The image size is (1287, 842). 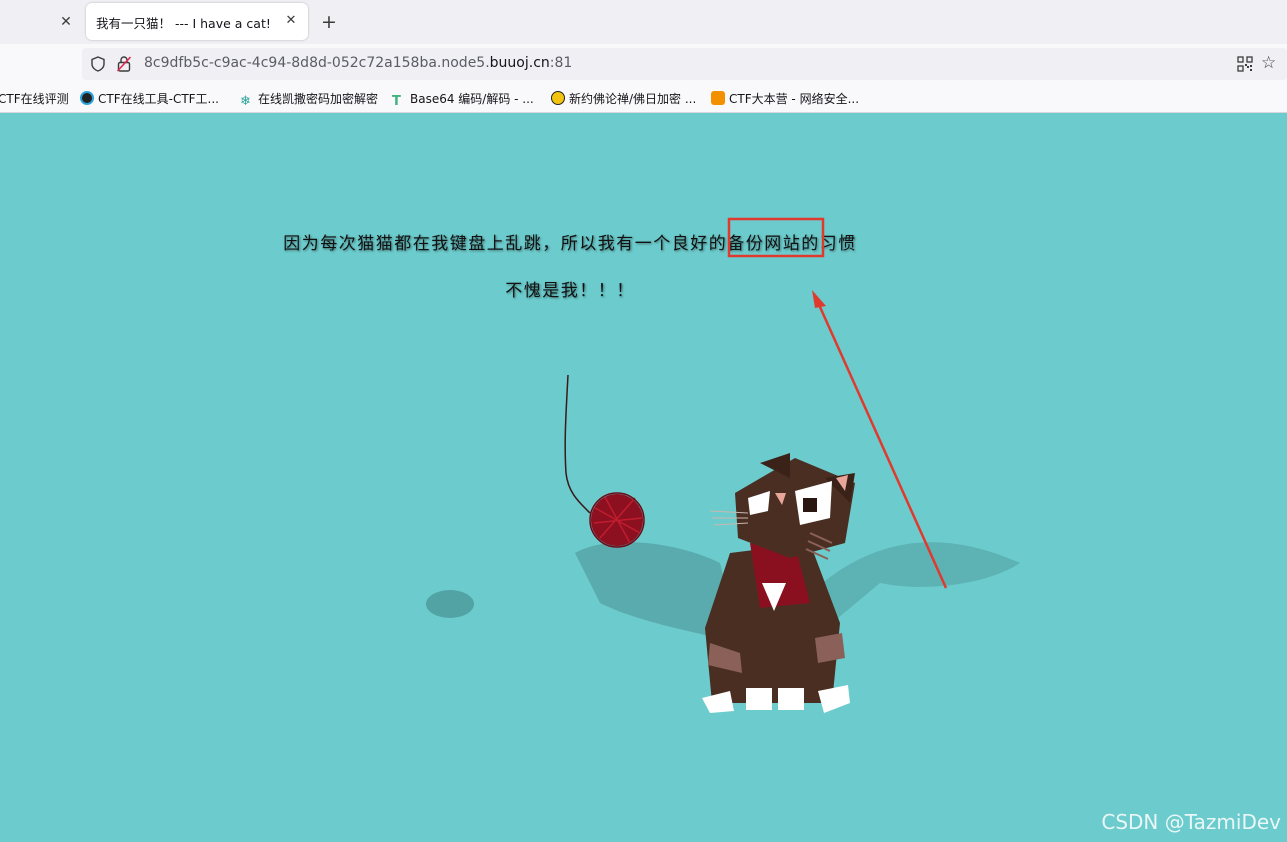 What do you see at coordinates (561, 63) in the screenshot?
I see `url-port: :81` at bounding box center [561, 63].